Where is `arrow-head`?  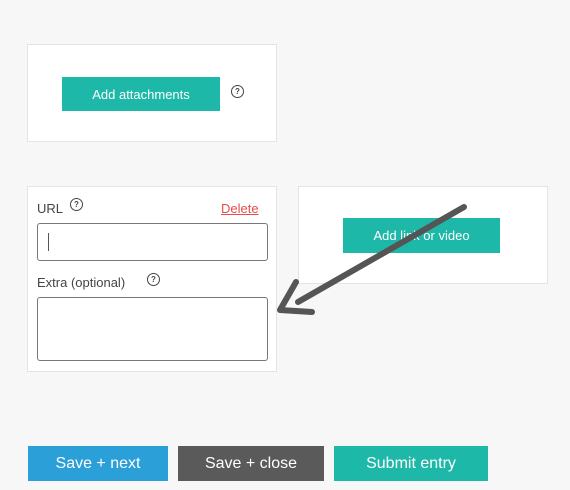 arrow-head is located at coordinates (296, 297).